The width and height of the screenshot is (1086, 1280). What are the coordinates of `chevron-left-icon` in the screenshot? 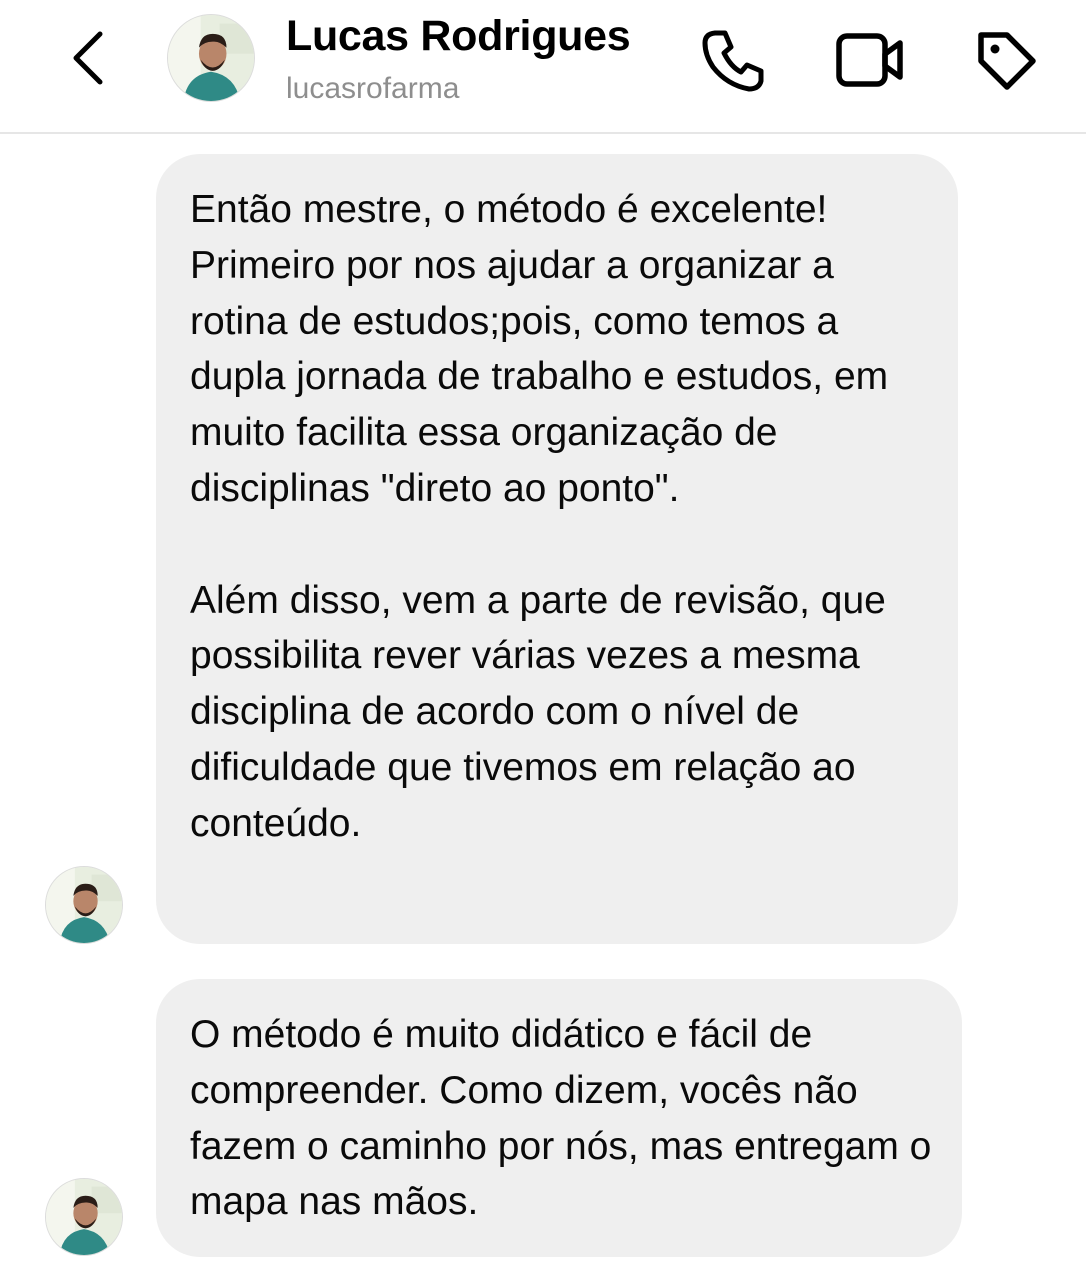 It's located at (88, 58).